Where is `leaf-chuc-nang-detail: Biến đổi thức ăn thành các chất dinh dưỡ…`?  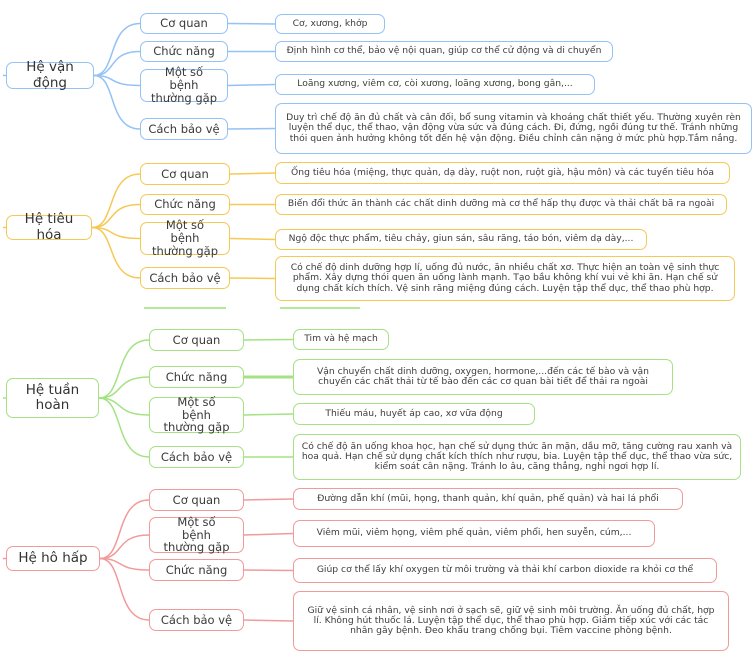 leaf-chuc-nang-detail: Biến đổi thức ăn thành các chất dinh dưỡ… is located at coordinates (501, 204).